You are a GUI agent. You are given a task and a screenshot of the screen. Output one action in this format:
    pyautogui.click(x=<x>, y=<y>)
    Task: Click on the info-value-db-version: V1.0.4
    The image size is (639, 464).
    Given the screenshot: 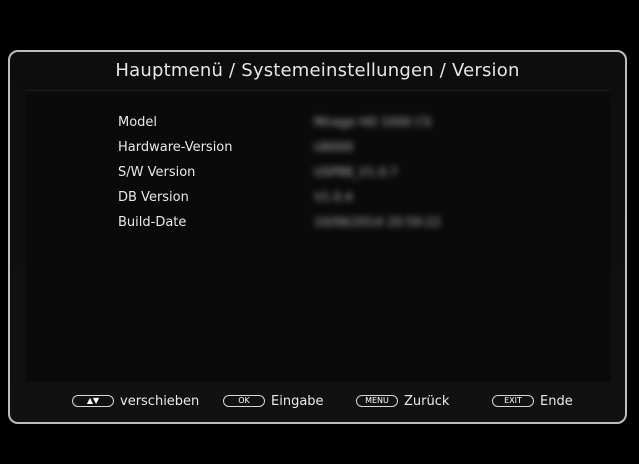 What is the action you would take?
    pyautogui.click(x=333, y=197)
    